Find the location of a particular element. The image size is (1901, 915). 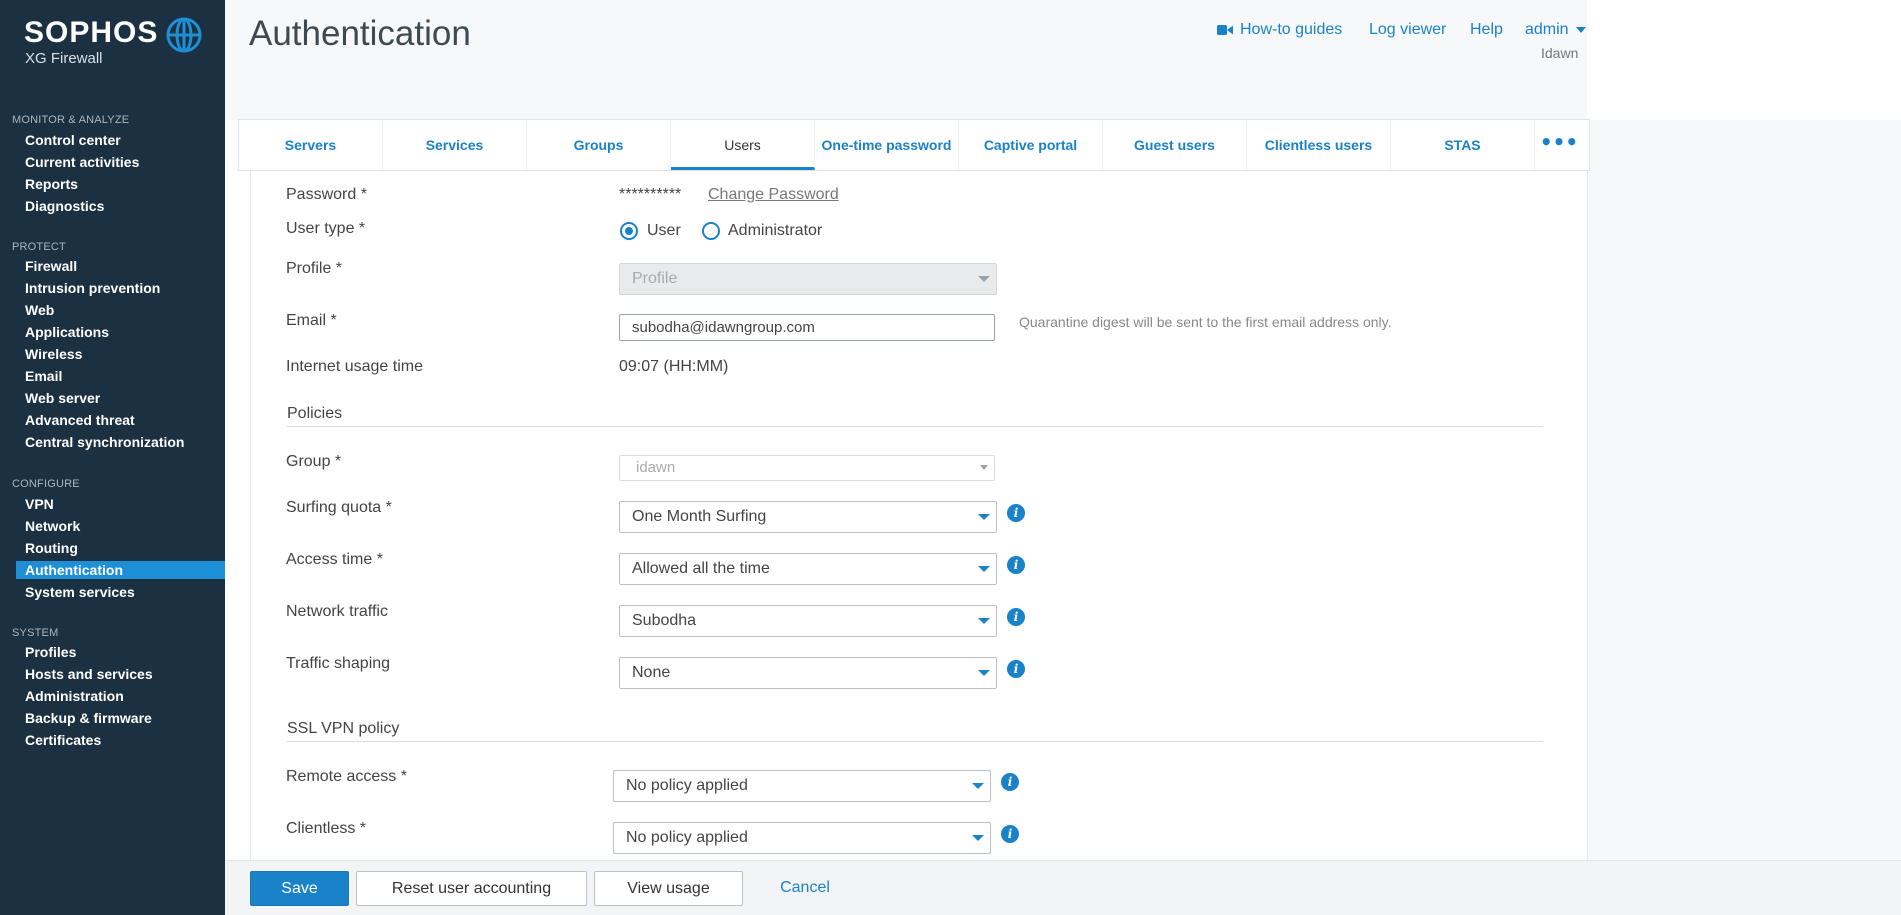

tab-one-time-password: One-time password is located at coordinates (887, 145).